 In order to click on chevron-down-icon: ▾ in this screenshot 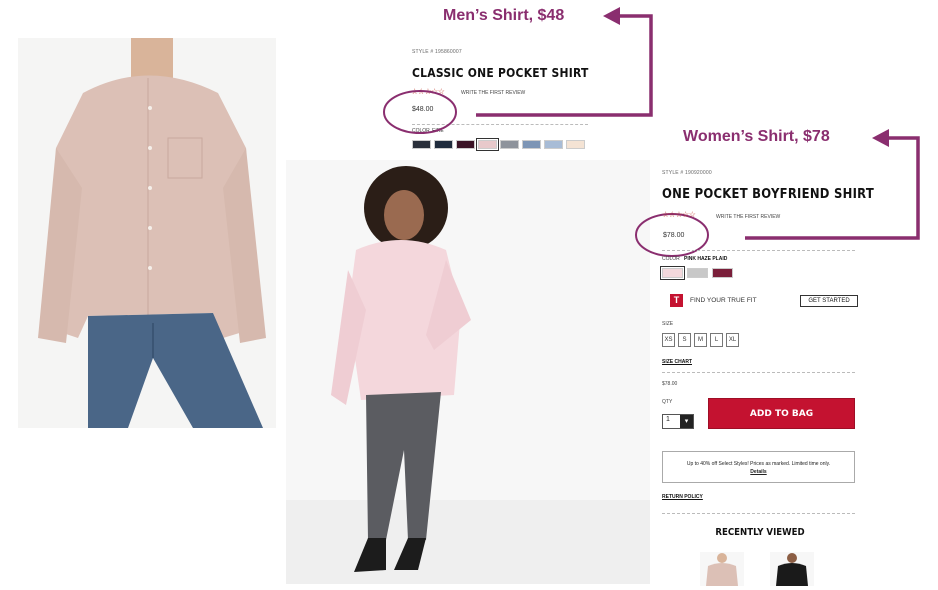, I will do `click(686, 421)`.